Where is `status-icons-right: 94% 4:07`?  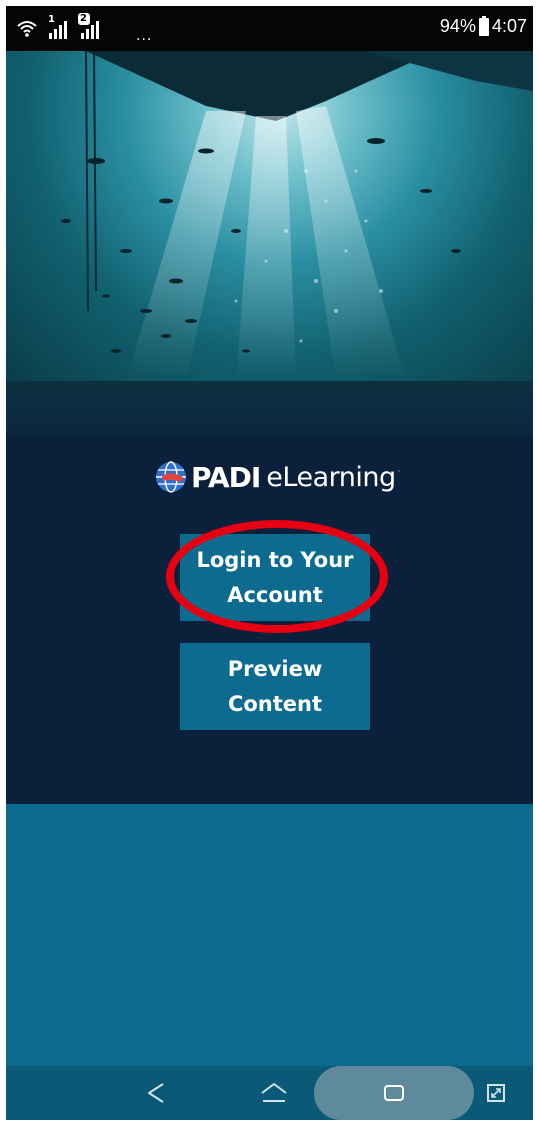 status-icons-right: 94% 4:07 is located at coordinates (483, 26).